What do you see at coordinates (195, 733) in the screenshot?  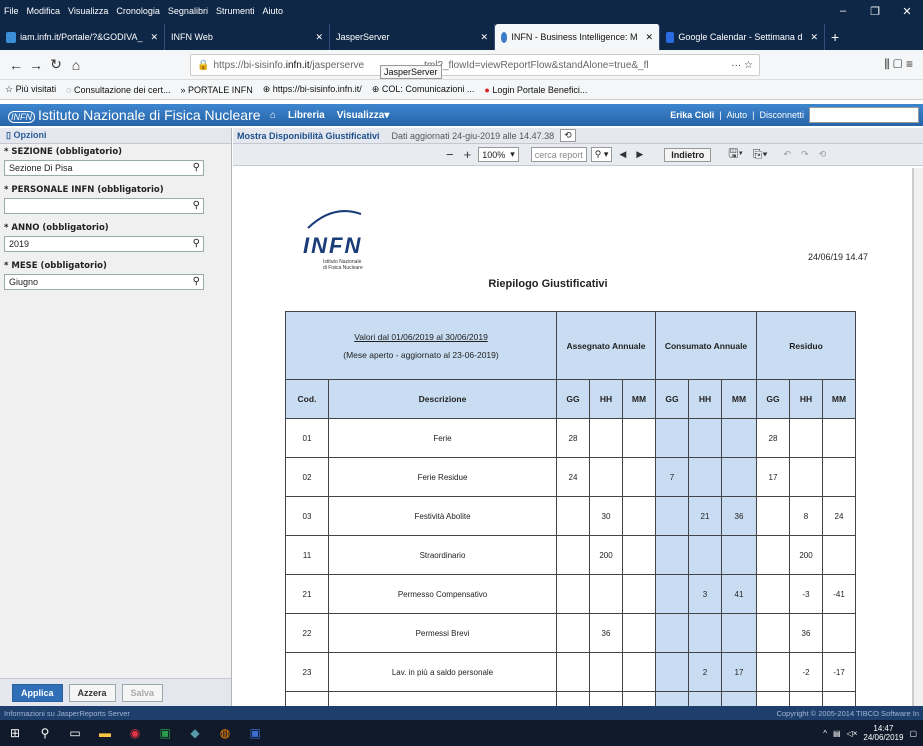 I see `app-icon: ◆` at bounding box center [195, 733].